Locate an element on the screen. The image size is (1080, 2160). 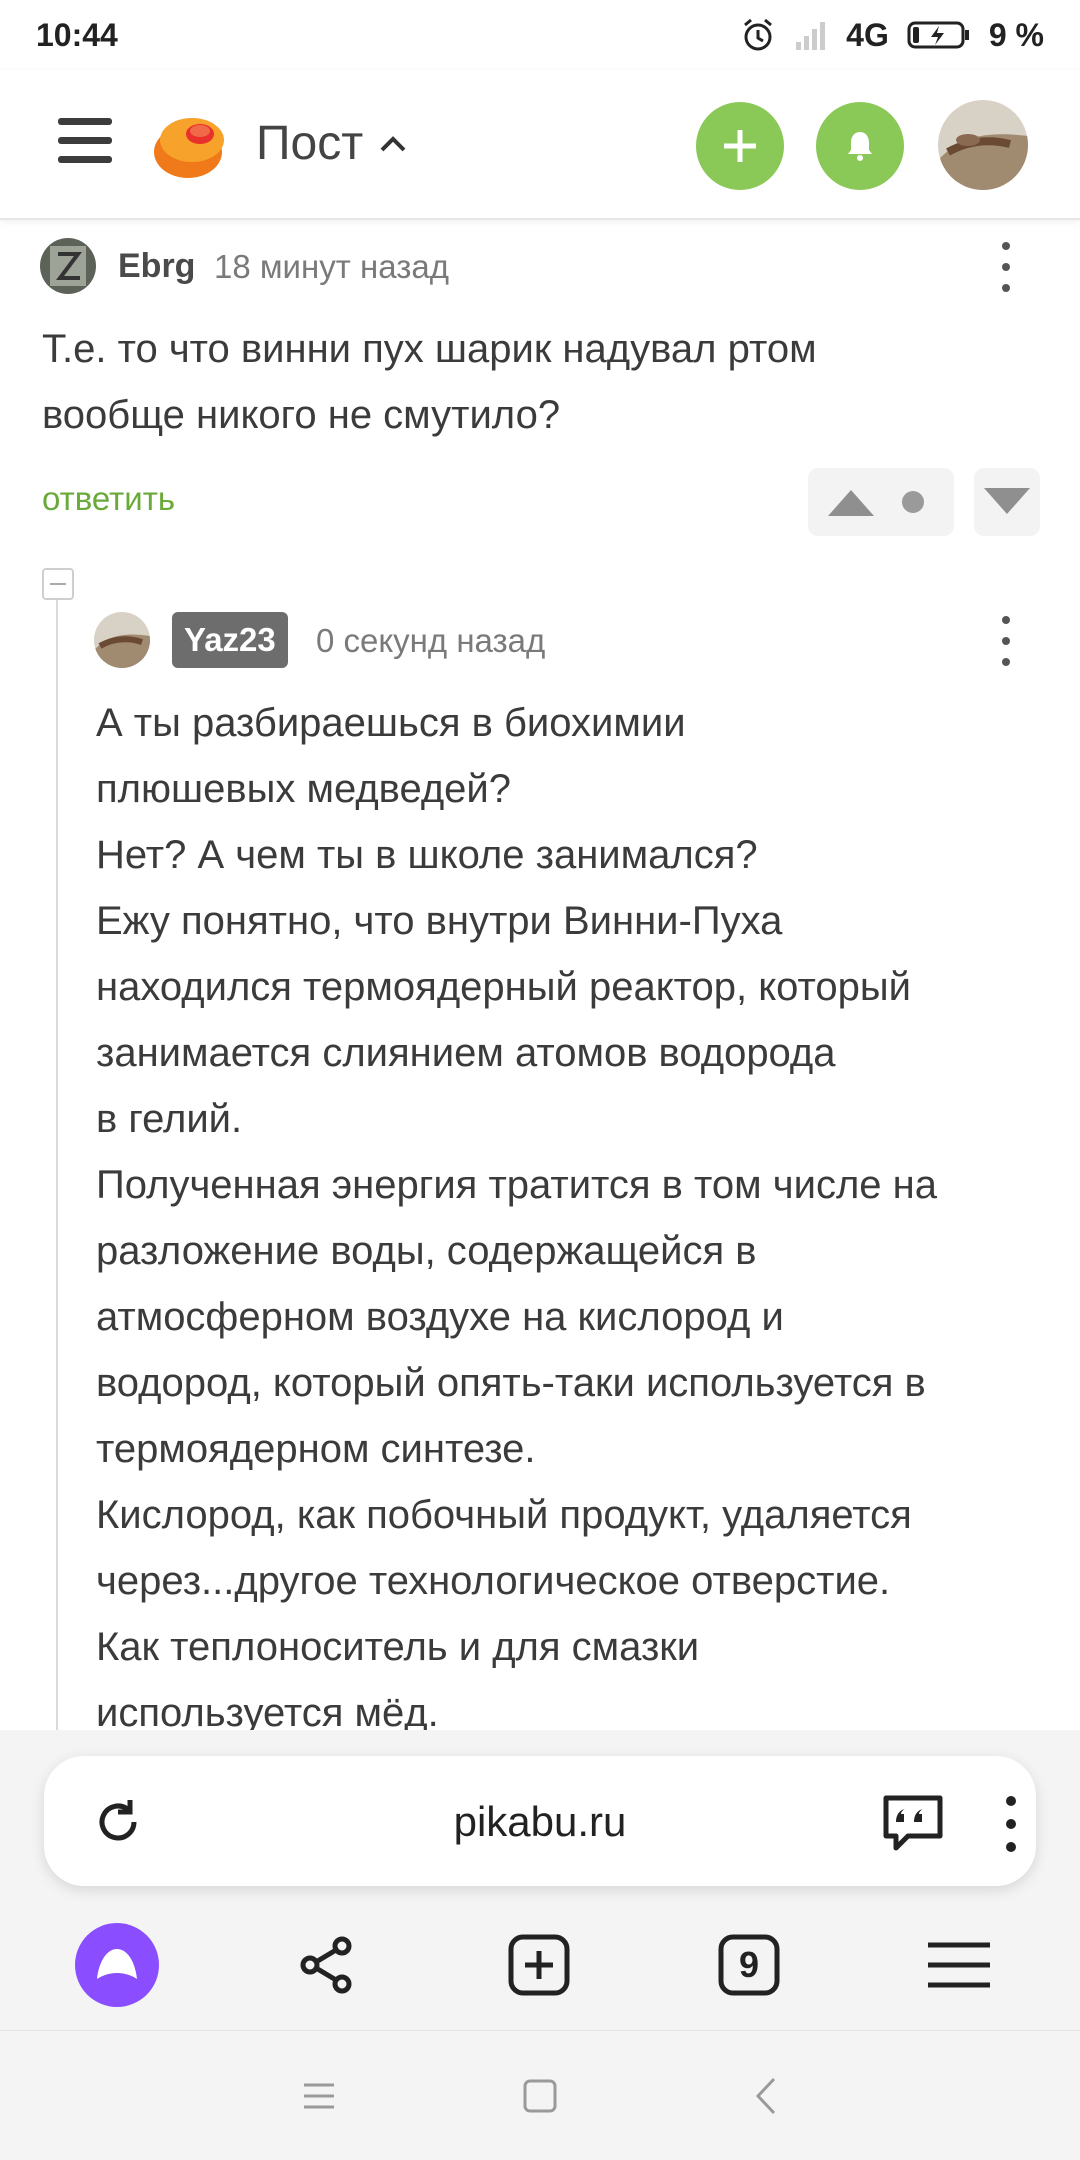
alarm-icon is located at coordinates (758, 35).